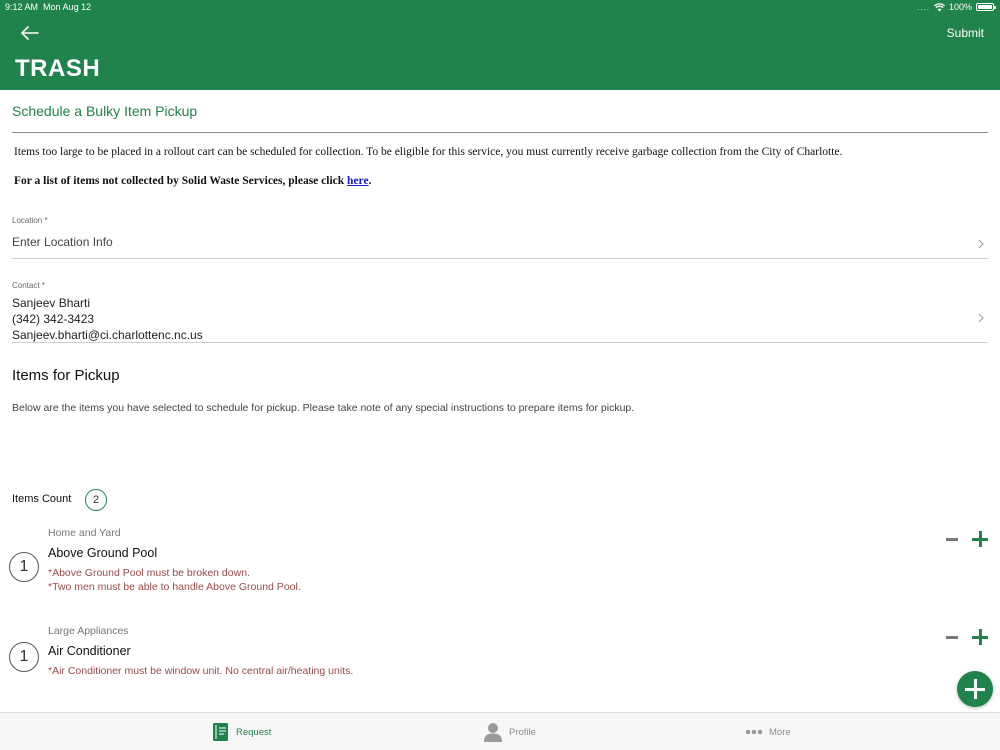 The image size is (1000, 750). What do you see at coordinates (107, 335) in the screenshot?
I see `contact-email: Sanjeev.bharti@ci.charlottenc.nc.us` at bounding box center [107, 335].